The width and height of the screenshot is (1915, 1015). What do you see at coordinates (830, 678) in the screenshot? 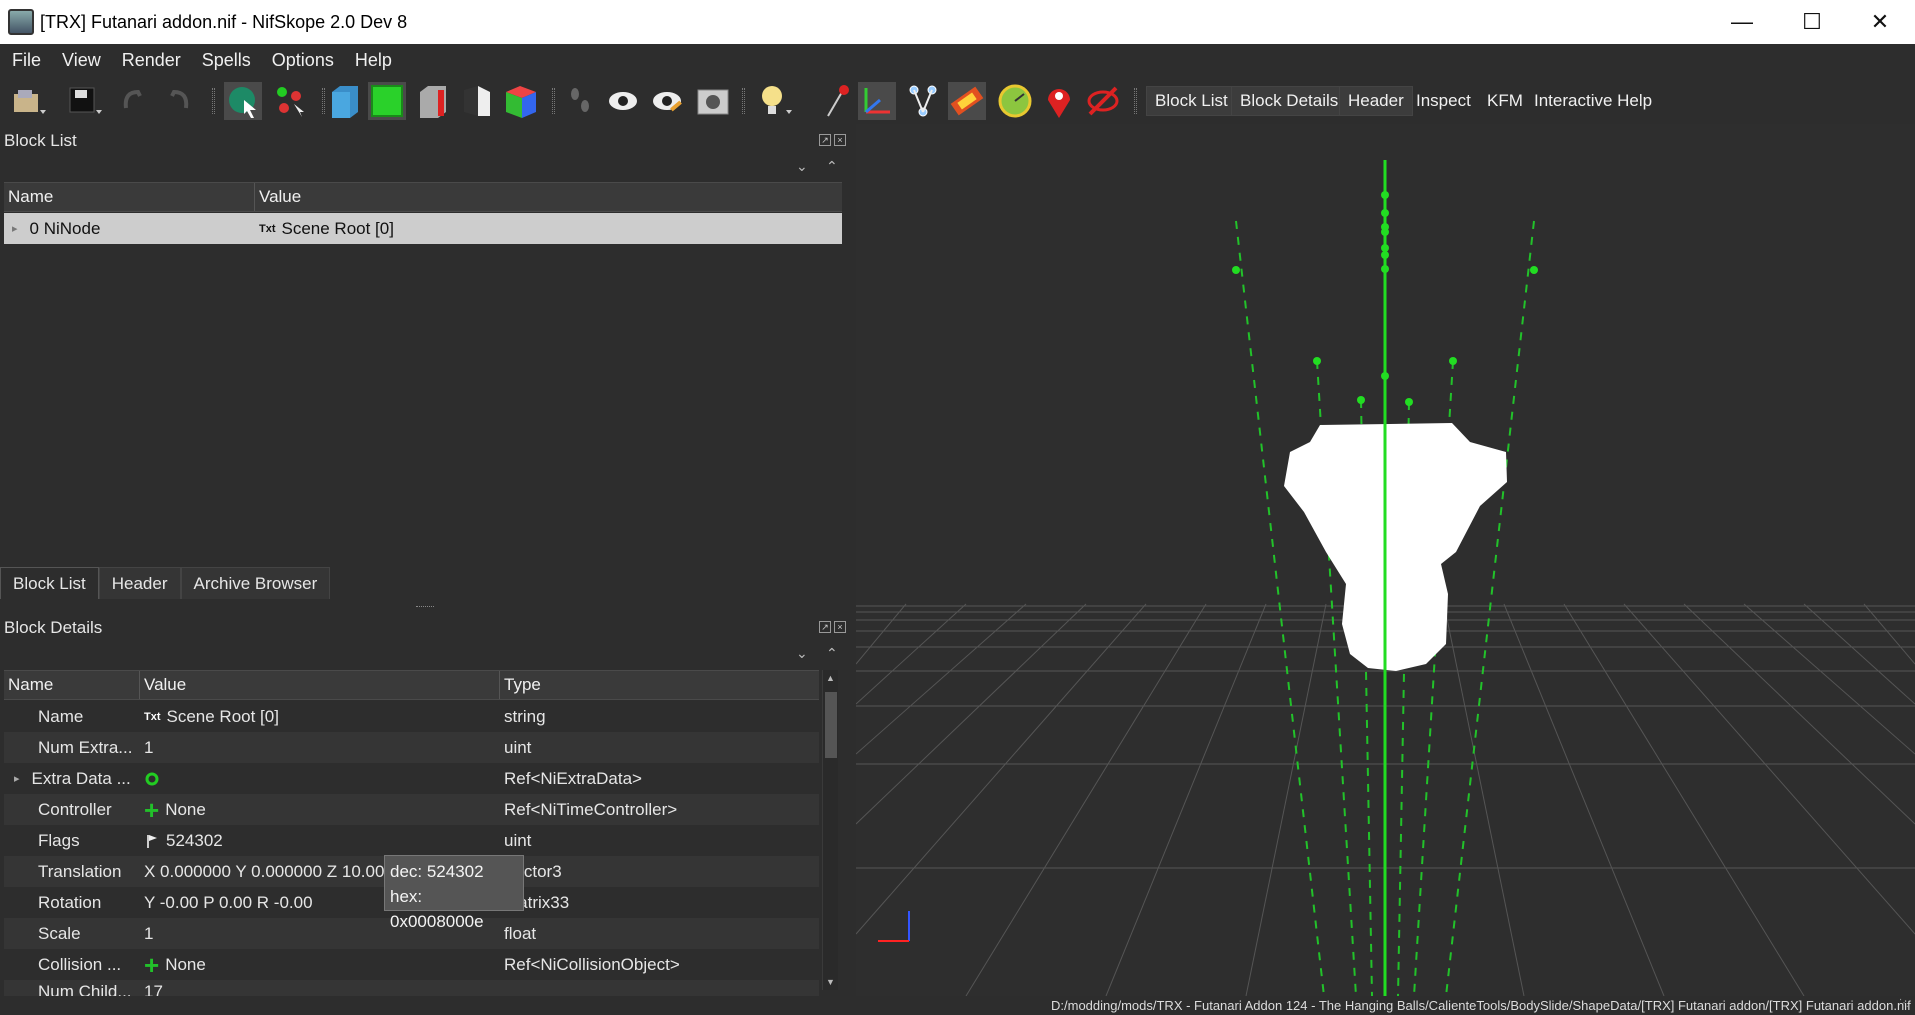
I see `scroll-up-icon: ▲` at bounding box center [830, 678].